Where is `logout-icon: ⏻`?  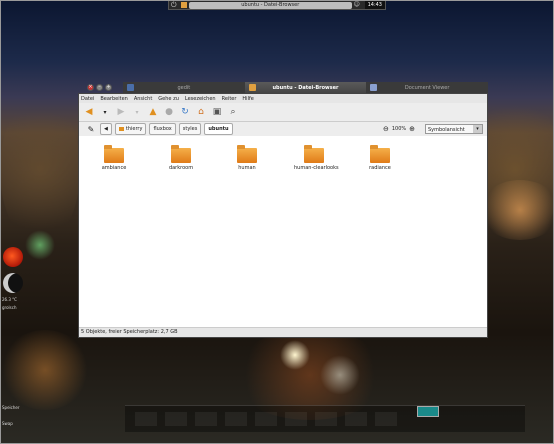 logout-icon: ⏻ is located at coordinates (174, 5).